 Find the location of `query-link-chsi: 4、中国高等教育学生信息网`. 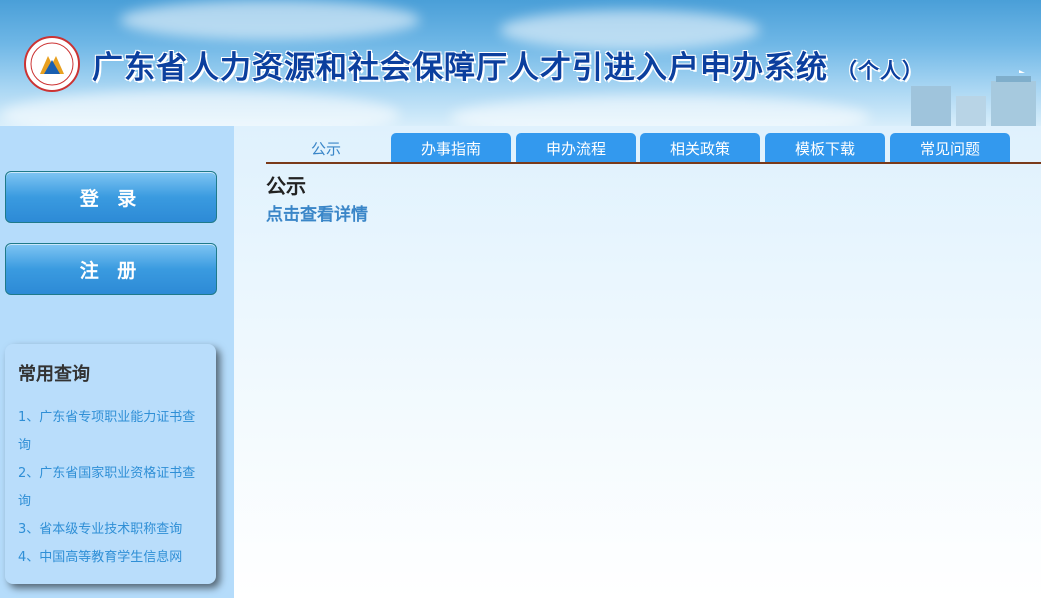

query-link-chsi: 4、中国高等教育学生信息网 is located at coordinates (113, 558).